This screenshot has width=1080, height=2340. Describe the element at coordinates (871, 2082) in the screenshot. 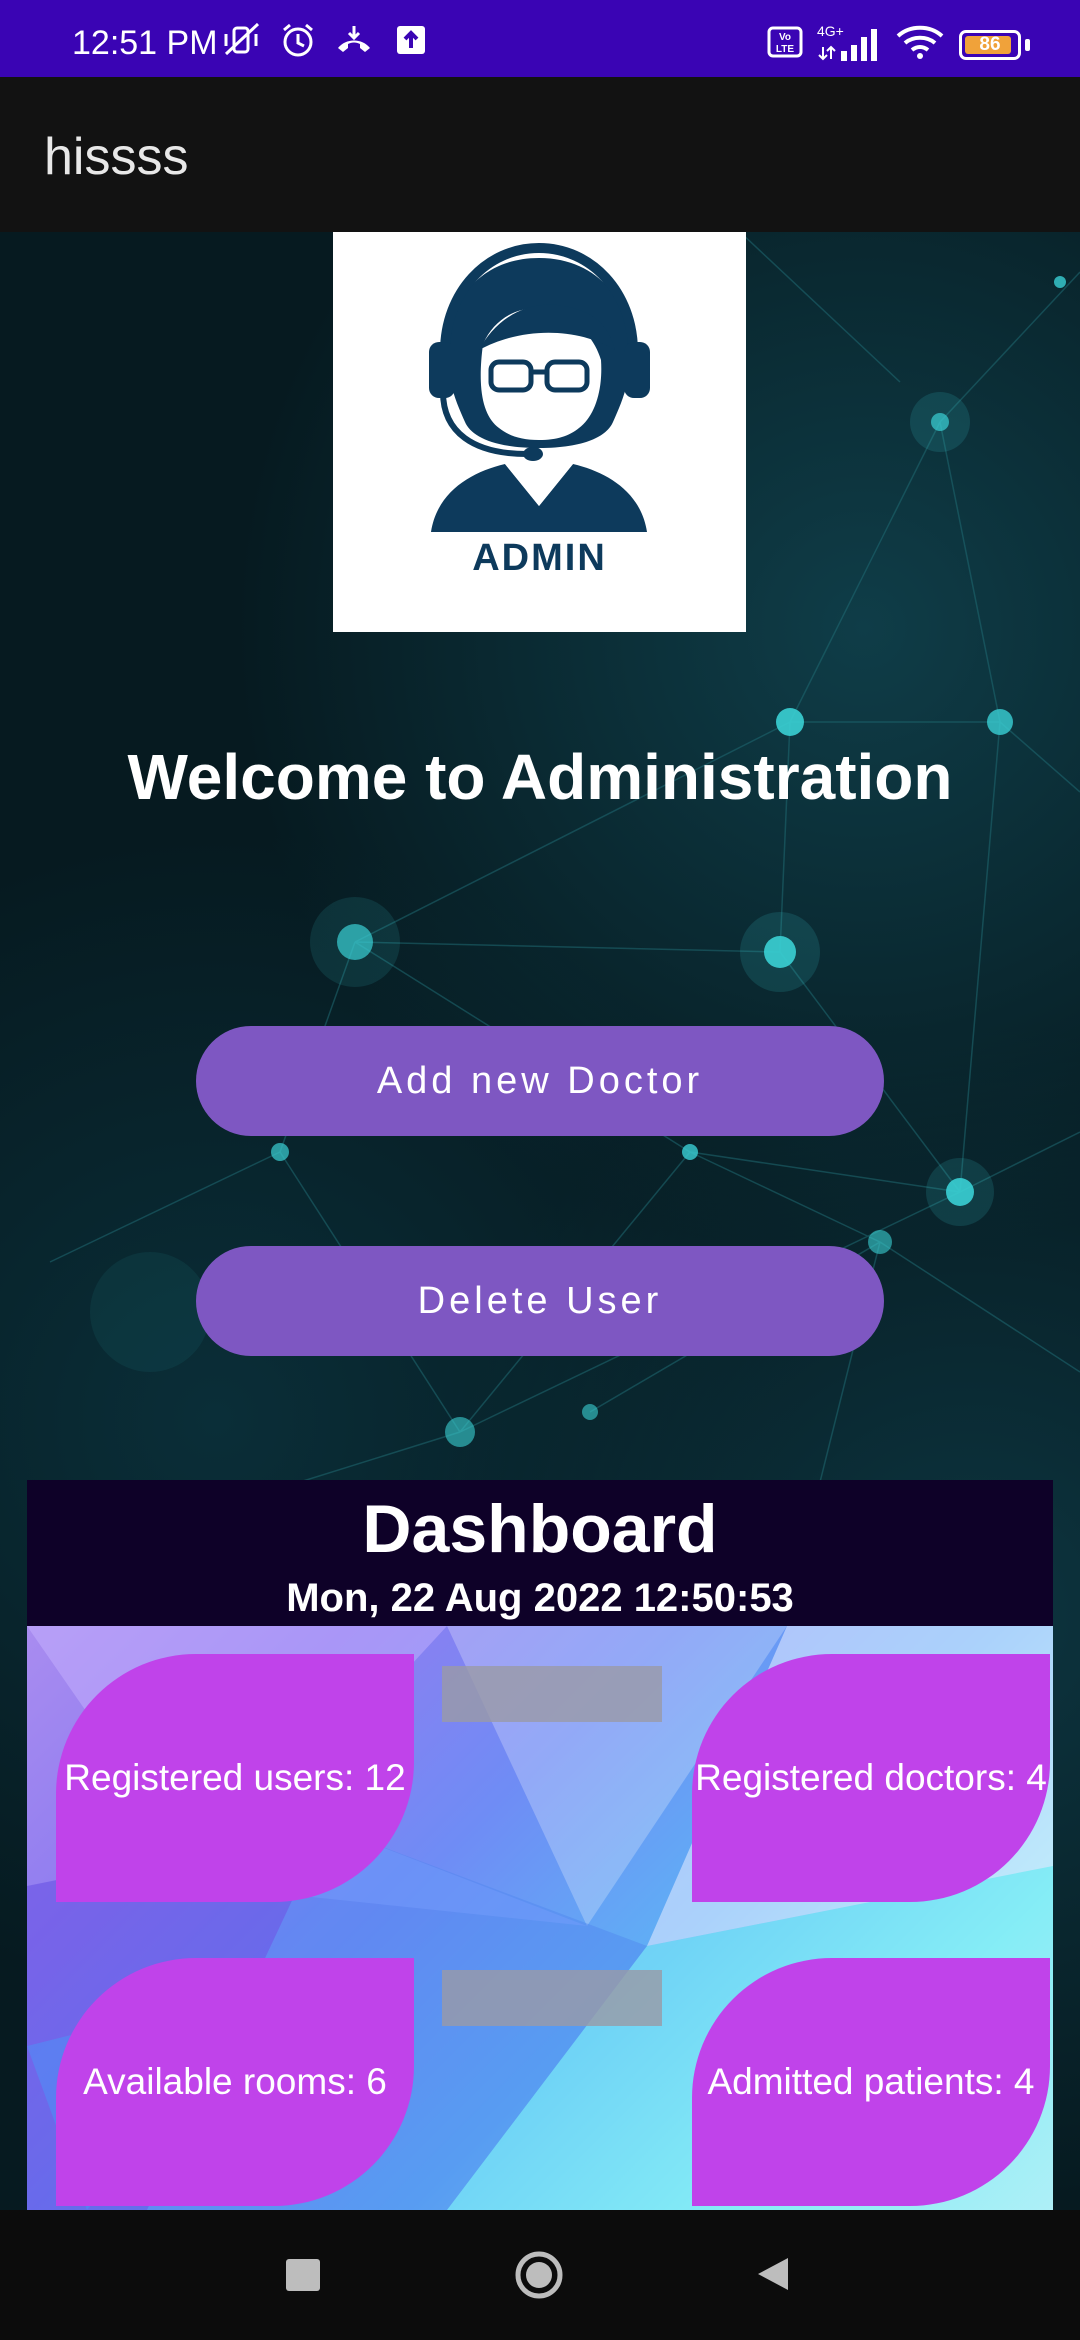

I see `admitted-patients-card: Admitted patients: 4` at that location.